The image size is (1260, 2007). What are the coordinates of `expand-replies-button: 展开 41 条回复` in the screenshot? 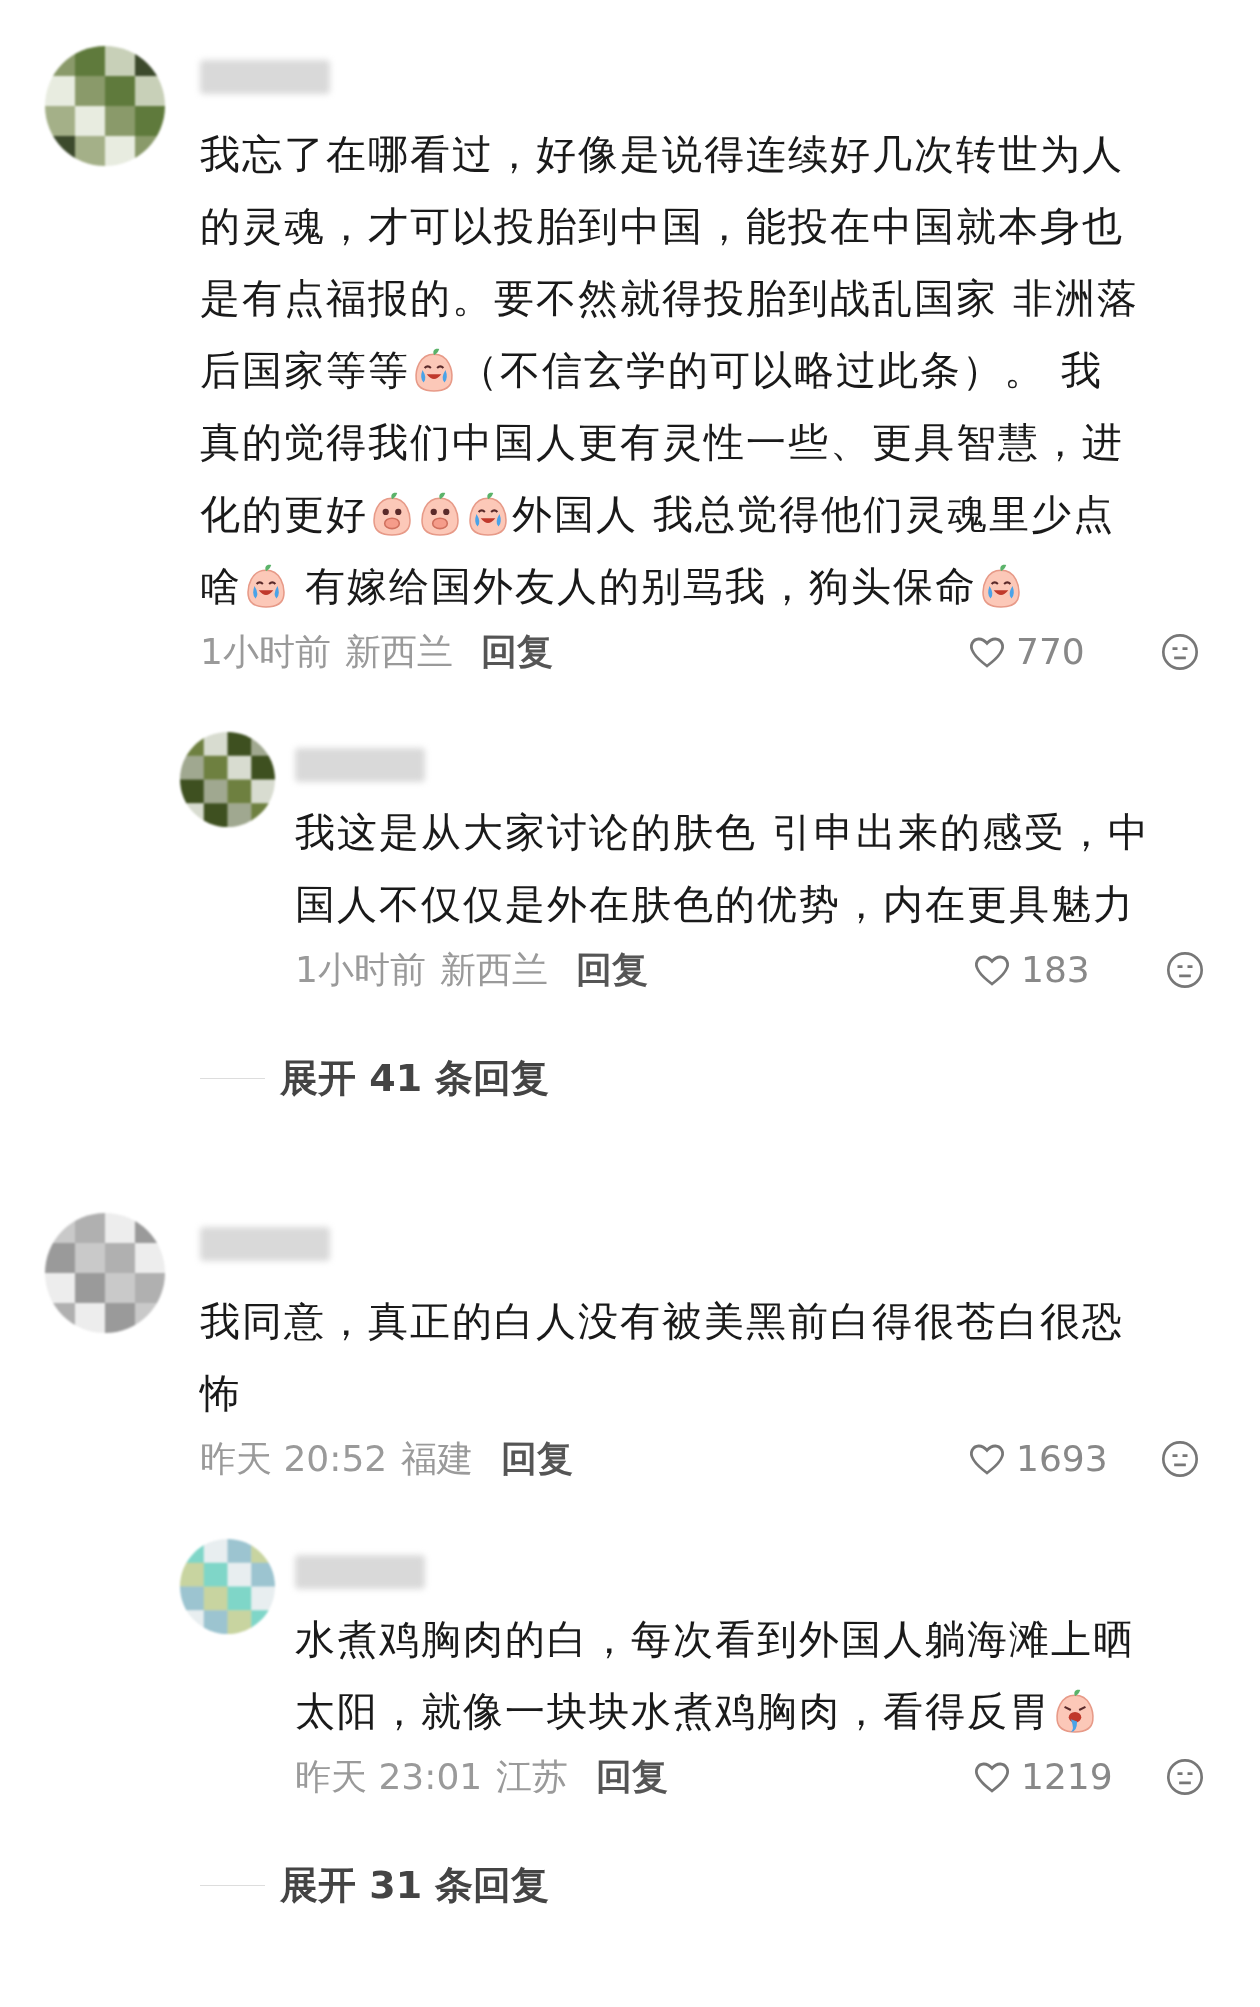 It's located at (415, 1078).